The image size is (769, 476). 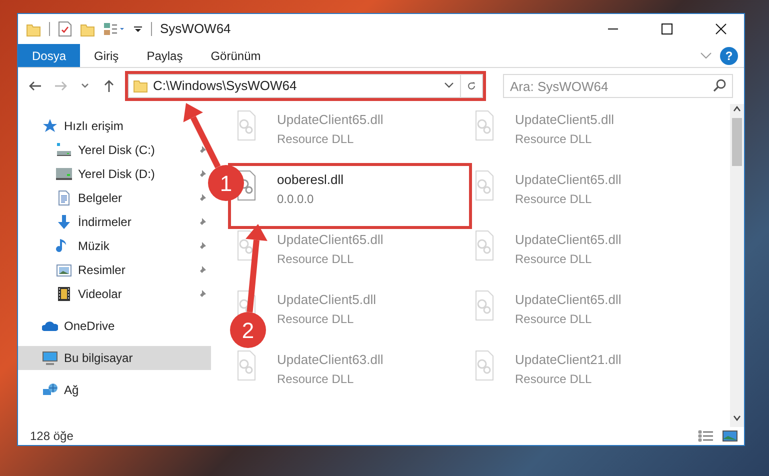 What do you see at coordinates (114, 29) in the screenshot?
I see `customize-icon` at bounding box center [114, 29].